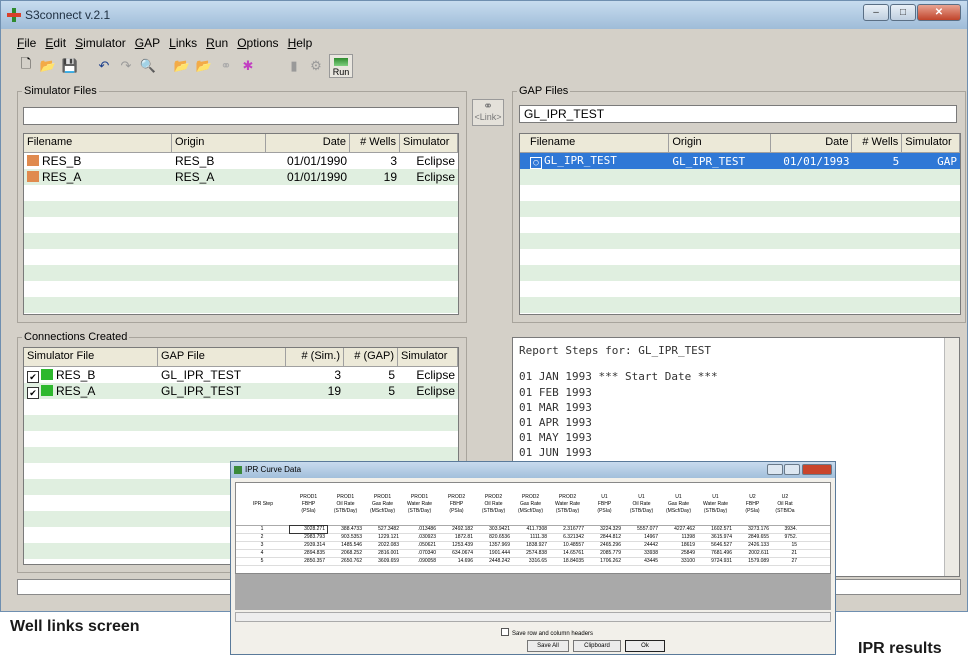  Describe the element at coordinates (300, 43) in the screenshot. I see `menu-help: Help` at that location.